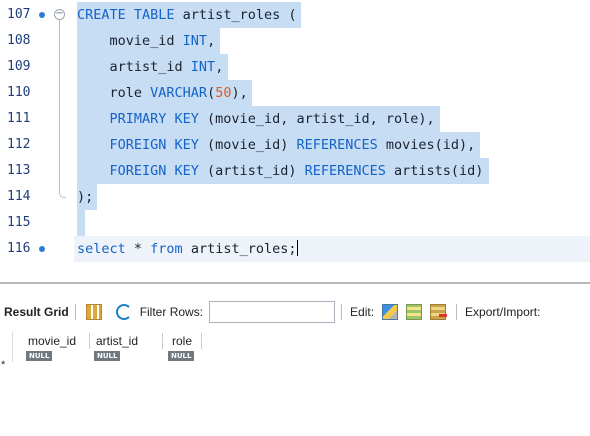 The image size is (590, 436). What do you see at coordinates (3, 365) in the screenshot?
I see `new-row-marker: *` at bounding box center [3, 365].